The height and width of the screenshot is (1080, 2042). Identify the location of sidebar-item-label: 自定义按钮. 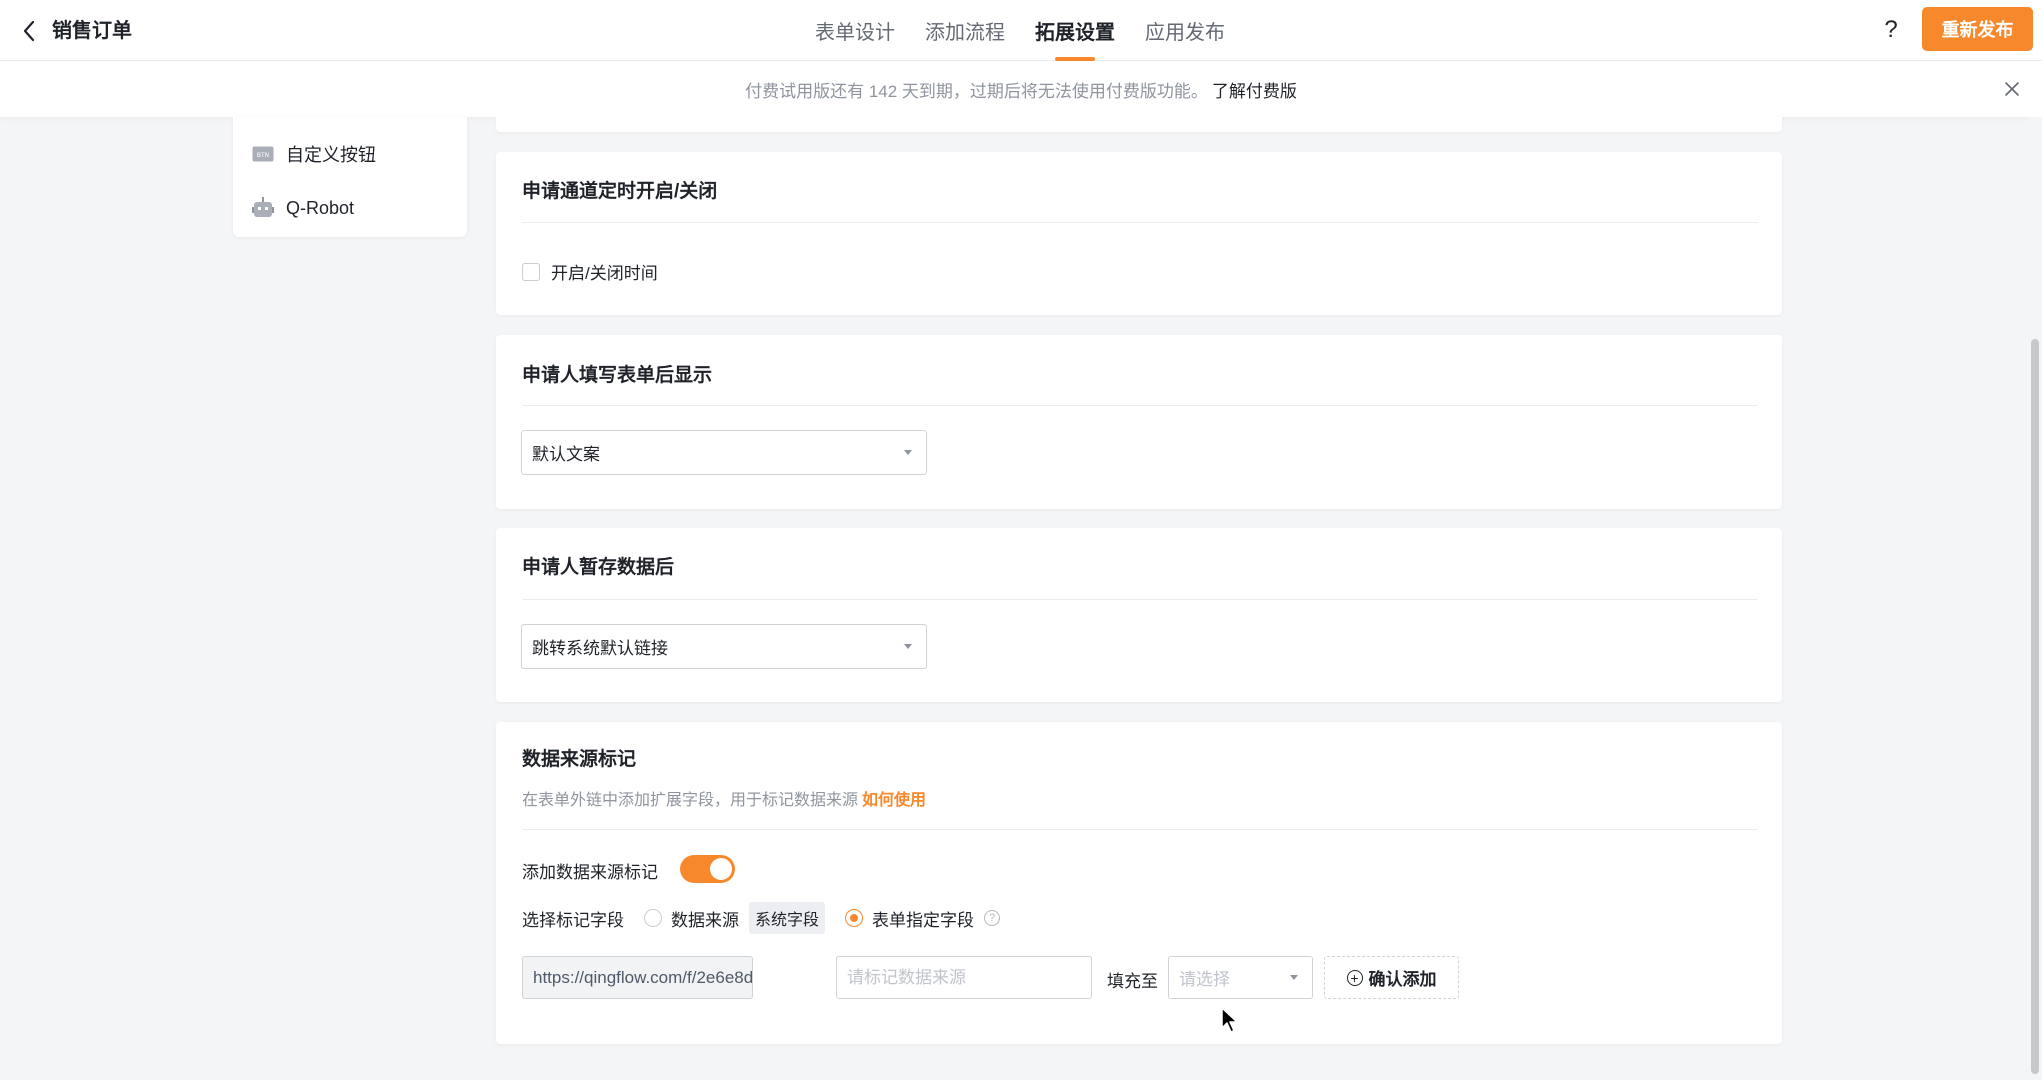
(331, 155).